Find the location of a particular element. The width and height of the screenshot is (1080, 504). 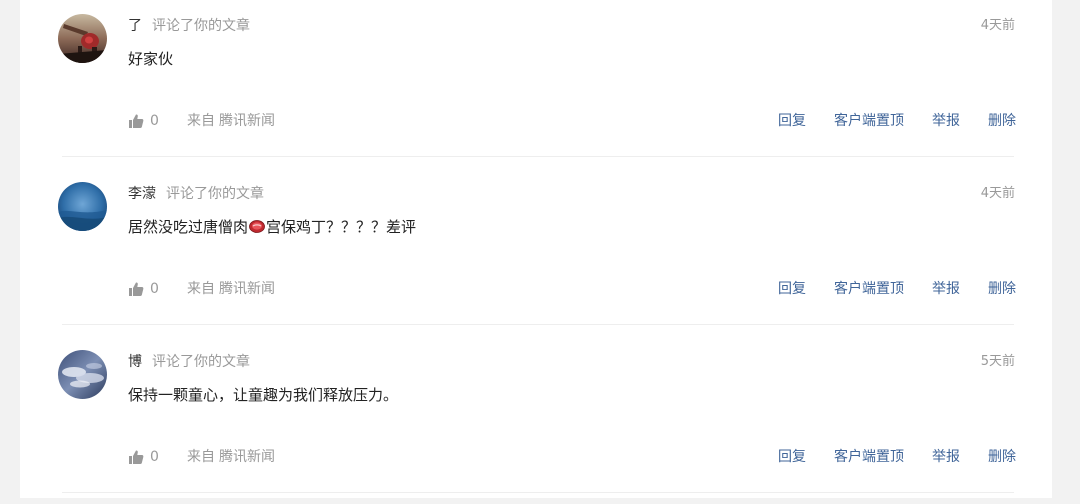

comment-text: 保持一颗童心，让童趣为我们释放压力。 is located at coordinates (263, 395).